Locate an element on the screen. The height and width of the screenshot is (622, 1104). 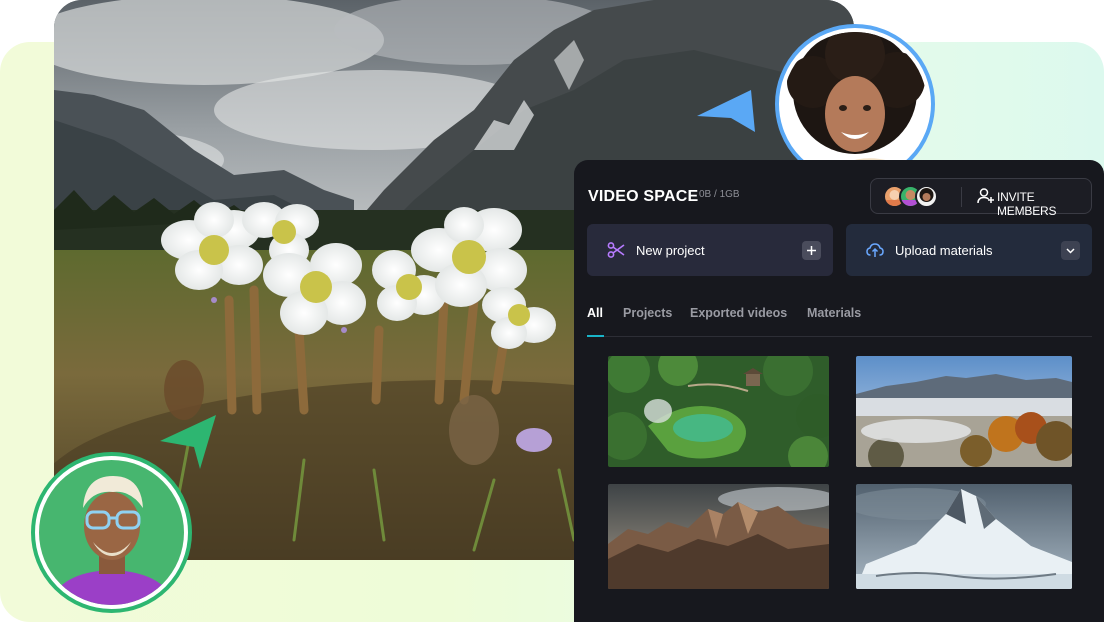
thumbnail-snowy-peak is located at coordinates (964, 536).